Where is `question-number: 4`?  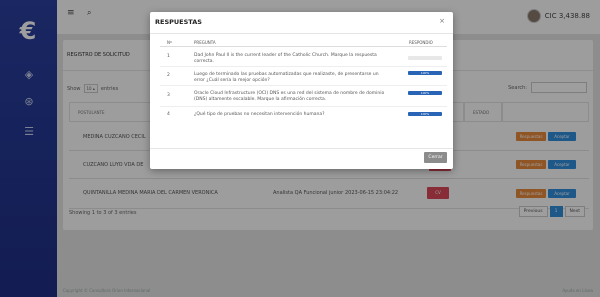 question-number: 4 is located at coordinates (168, 114).